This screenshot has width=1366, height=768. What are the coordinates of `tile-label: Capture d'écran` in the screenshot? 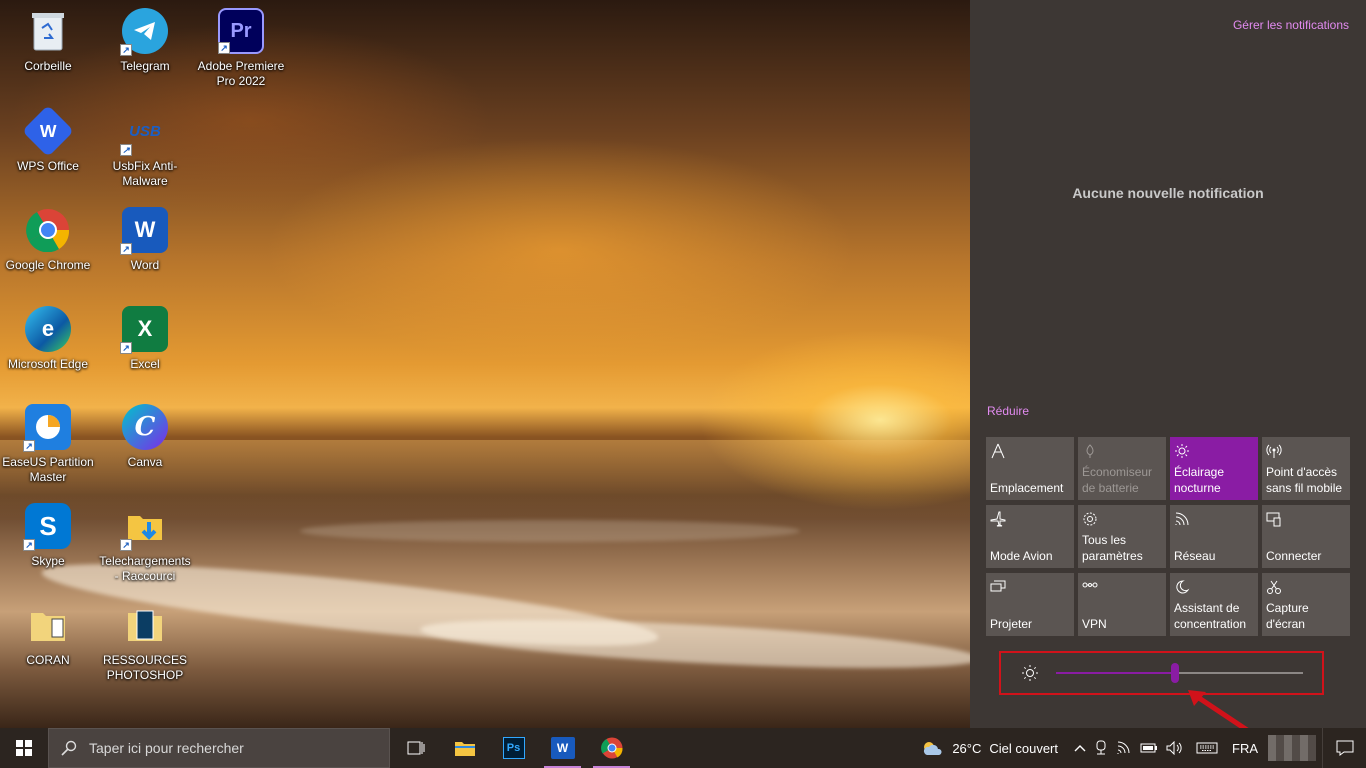 It's located at (1287, 616).